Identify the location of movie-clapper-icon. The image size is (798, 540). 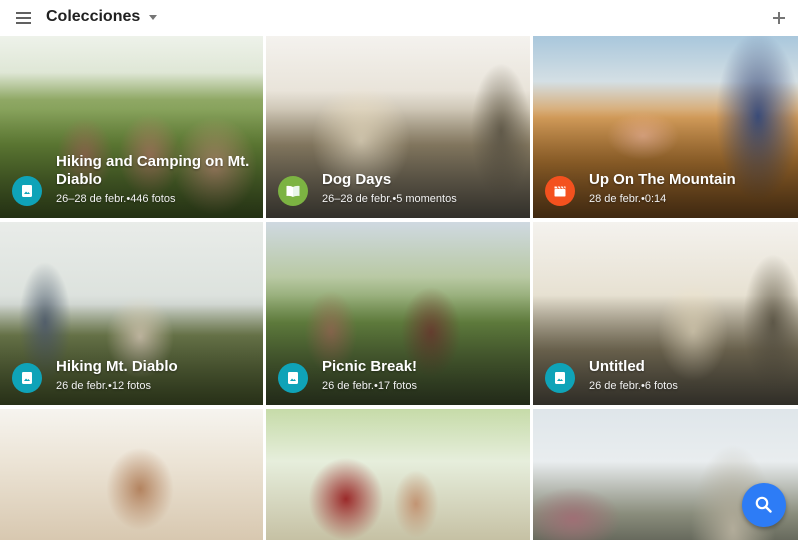
(560, 191).